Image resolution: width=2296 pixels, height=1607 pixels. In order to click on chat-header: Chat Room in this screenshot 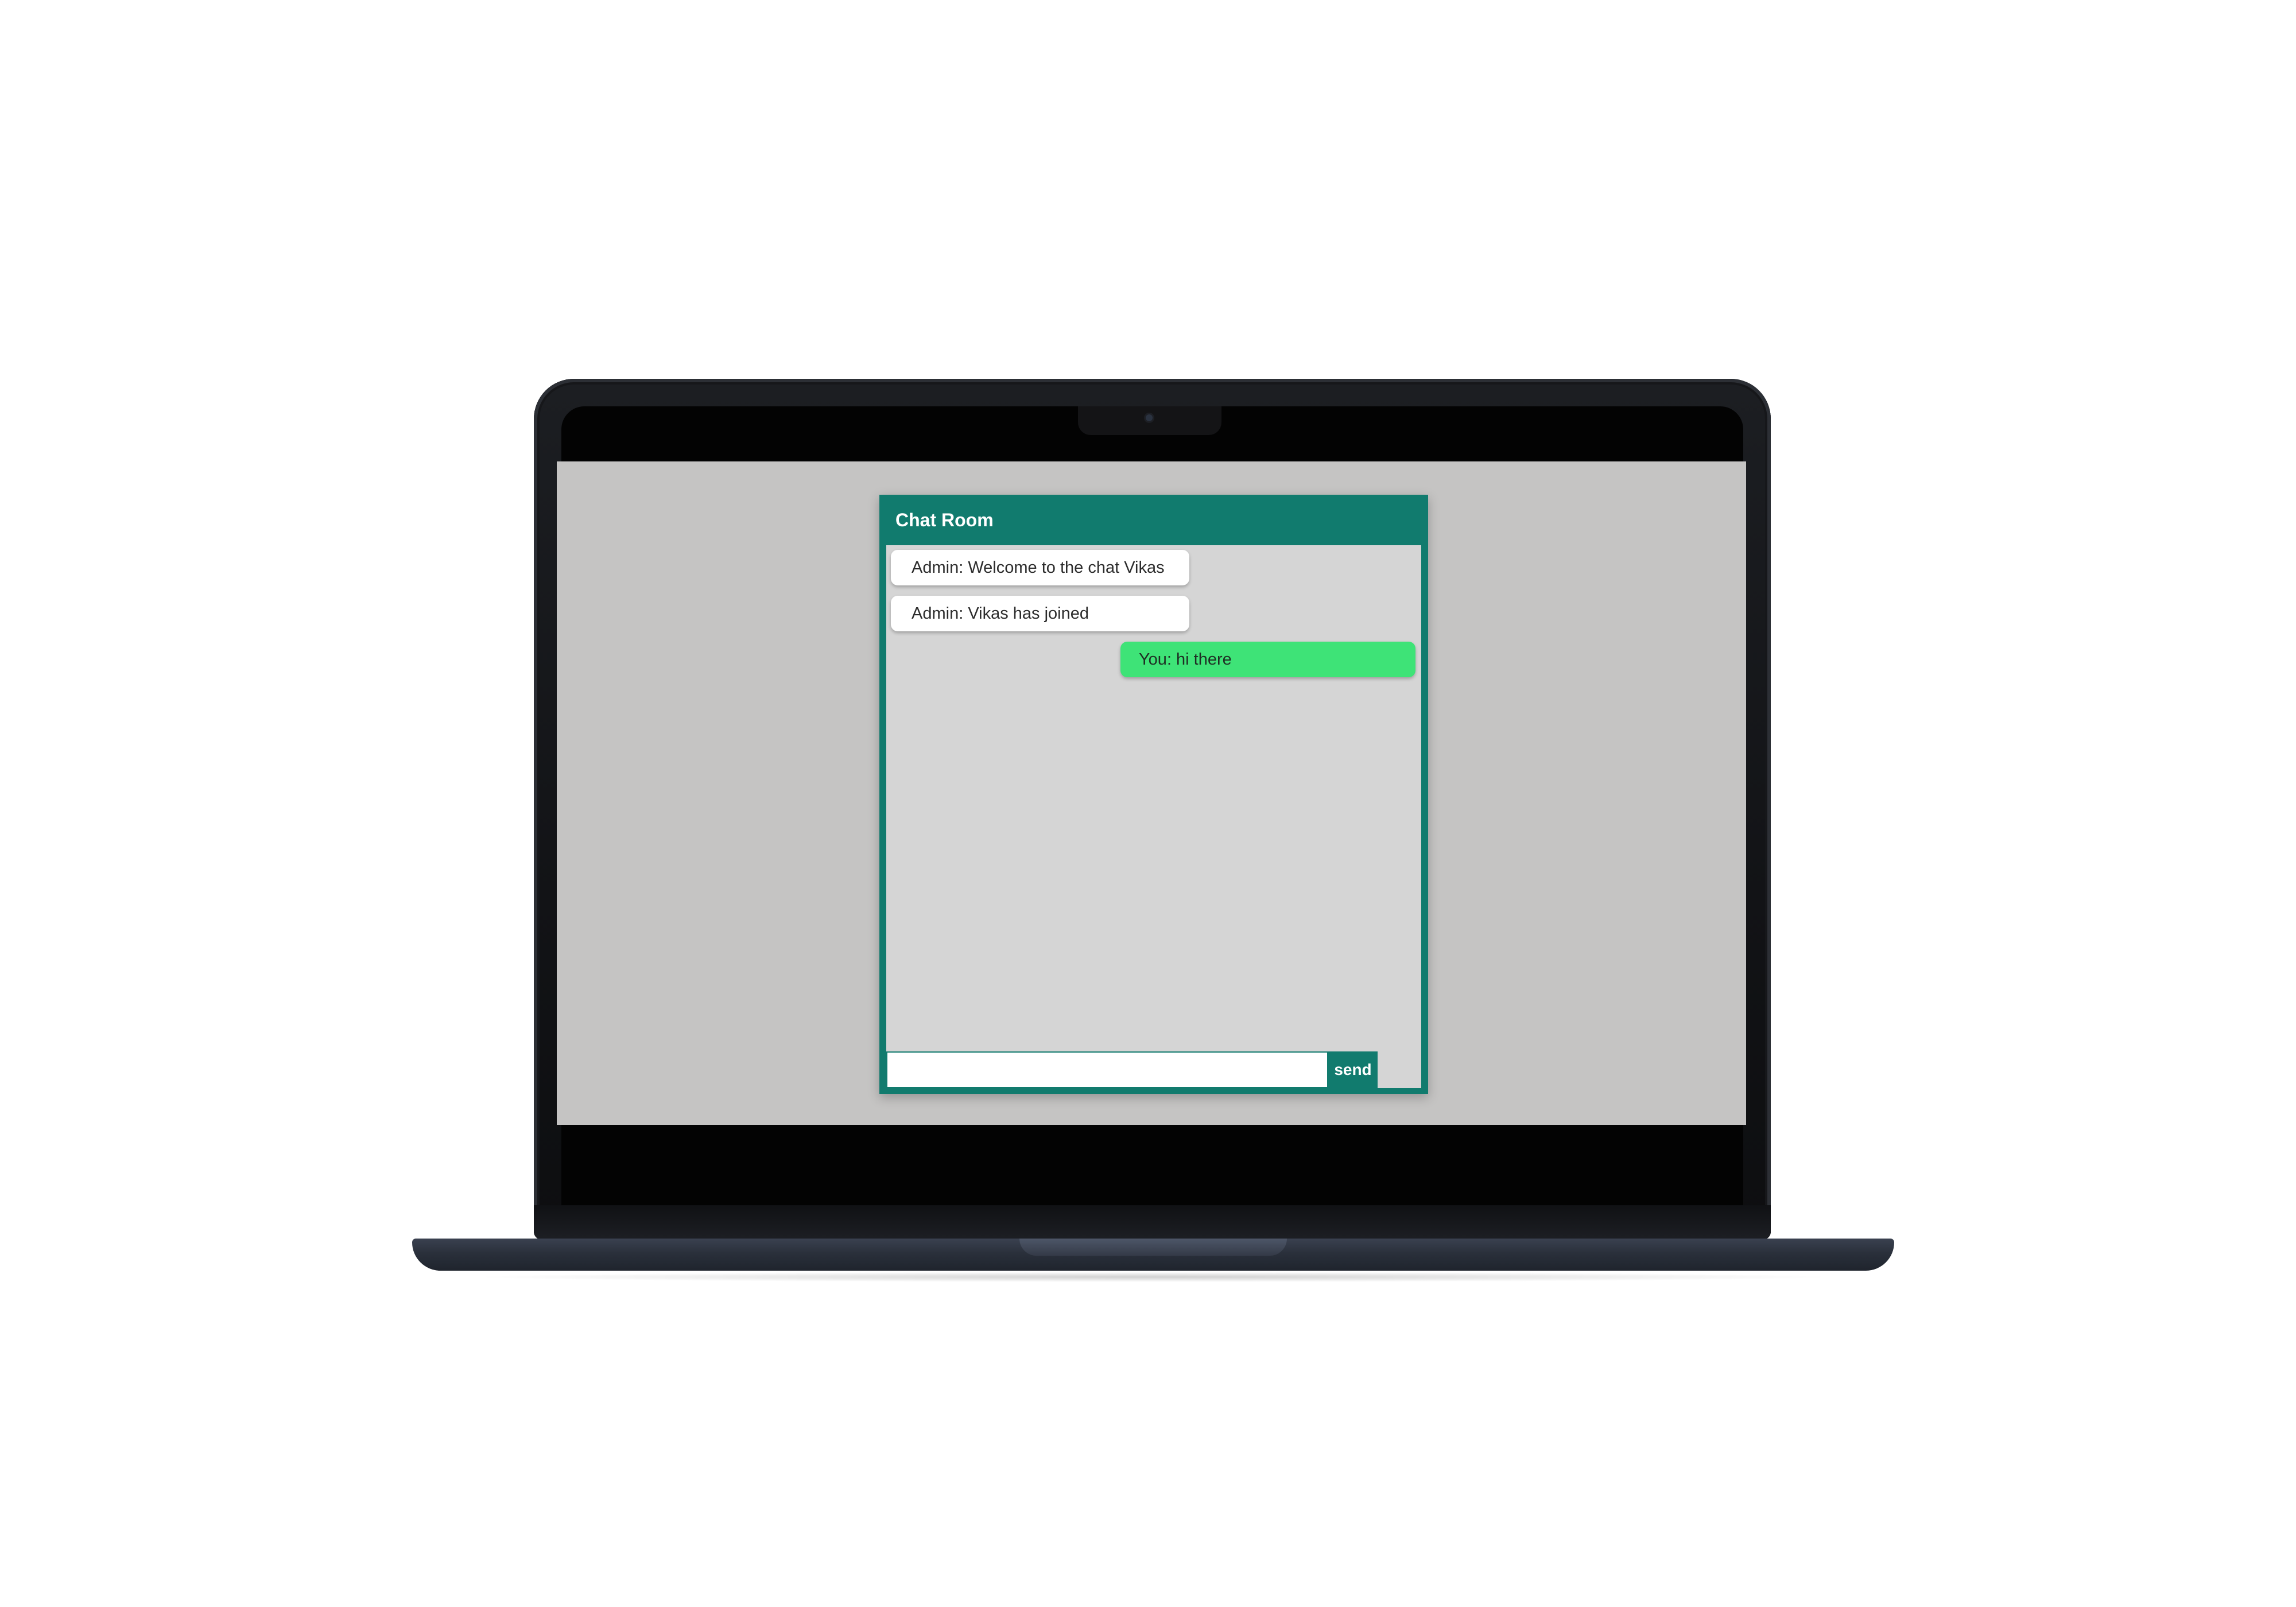, I will do `click(1153, 520)`.